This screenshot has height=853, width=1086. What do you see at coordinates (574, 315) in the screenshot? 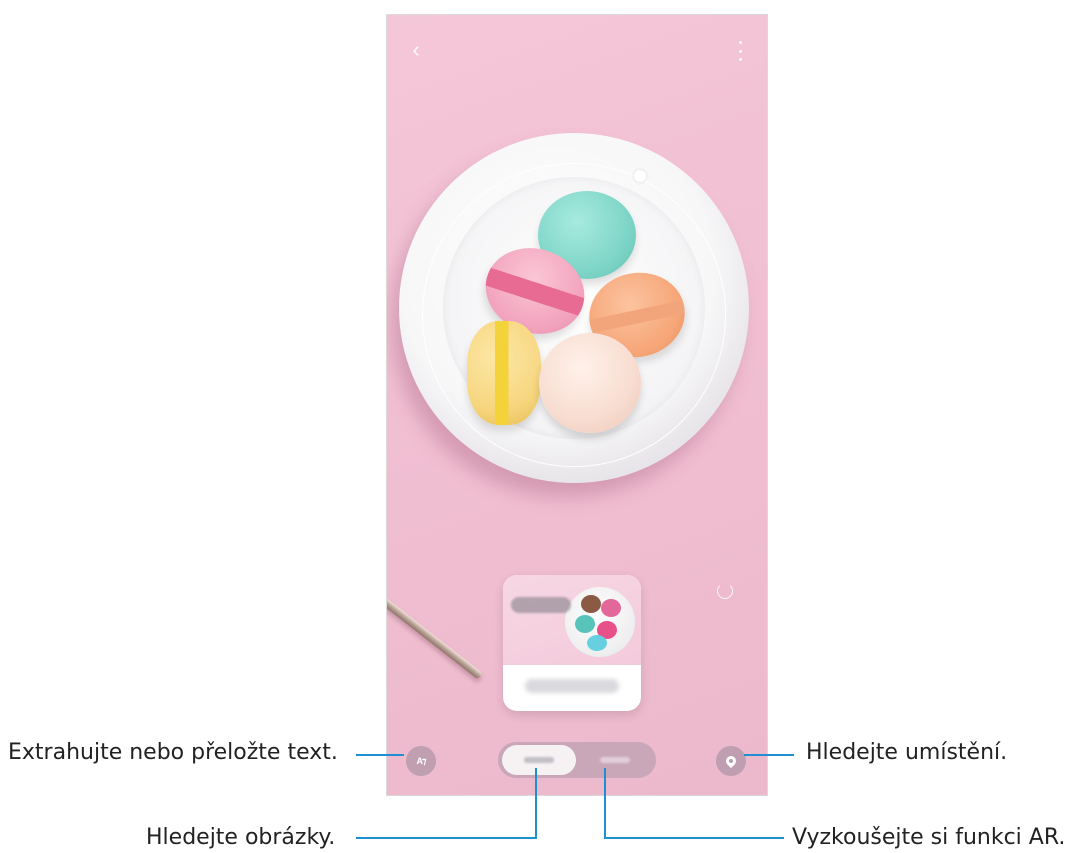
I see `focus-ring` at bounding box center [574, 315].